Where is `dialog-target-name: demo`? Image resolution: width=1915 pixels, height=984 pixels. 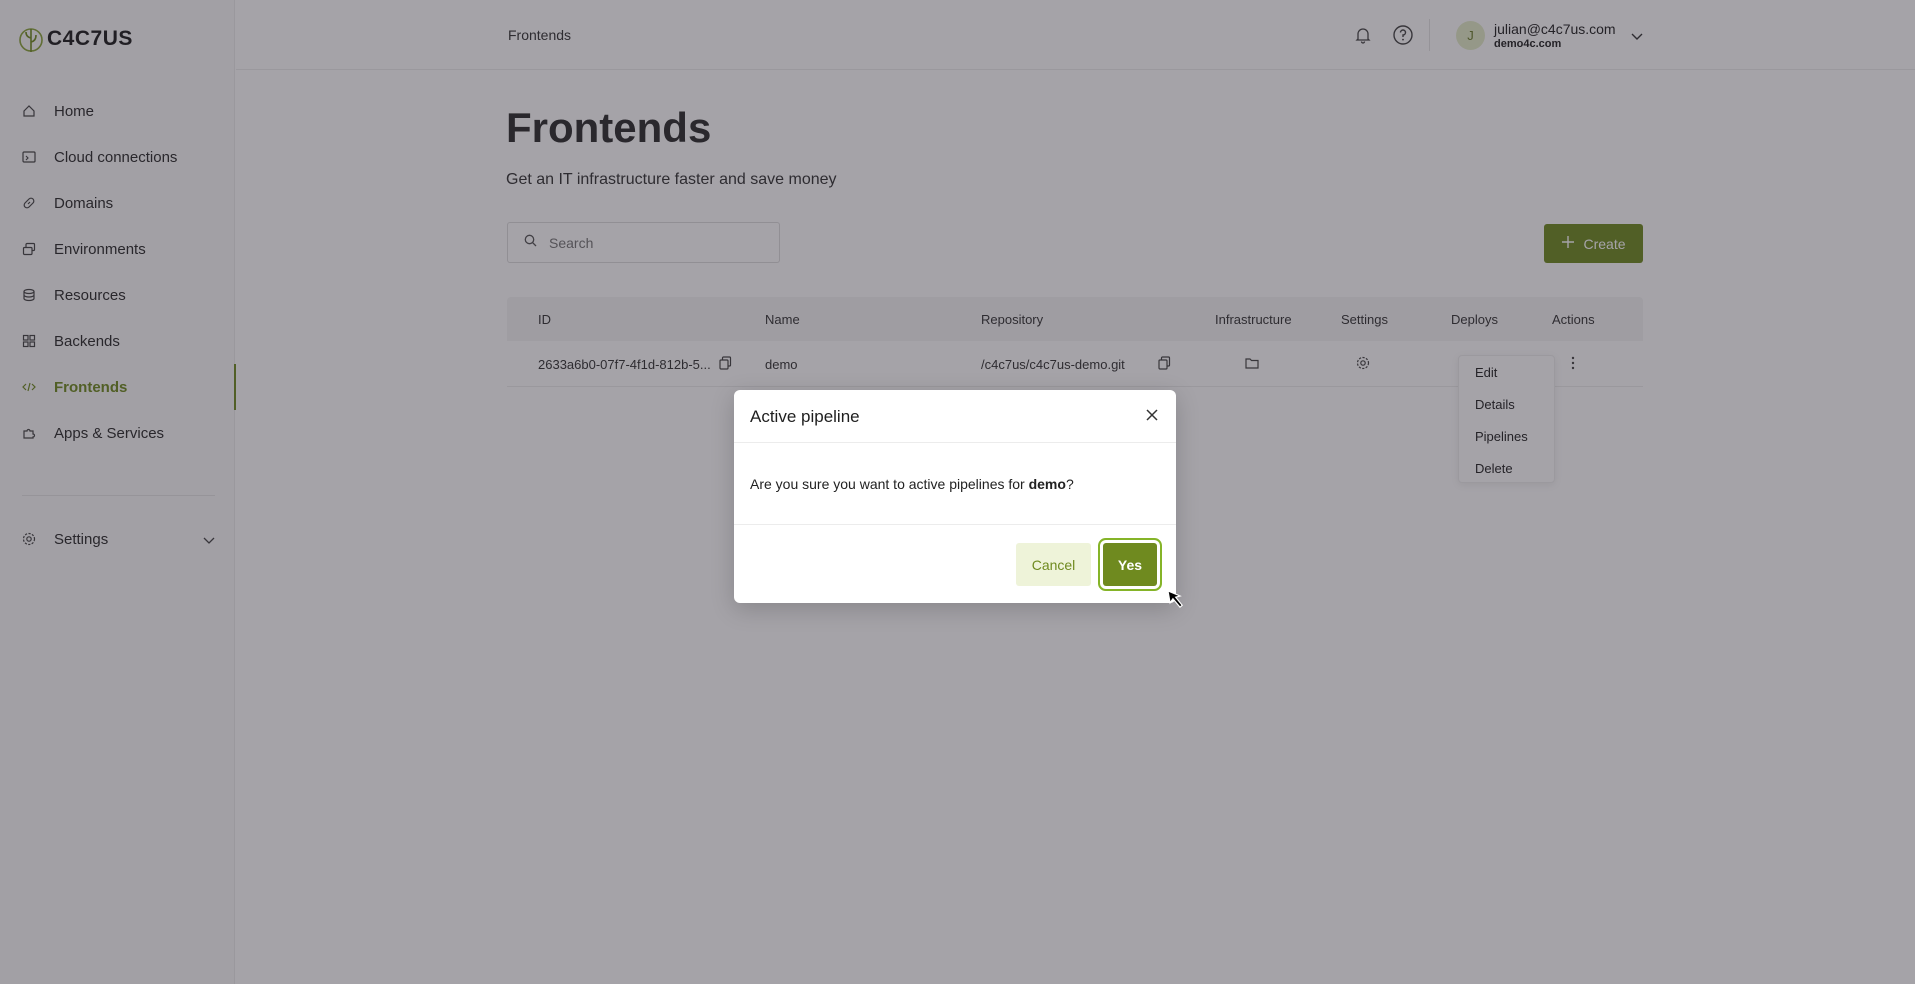
dialog-target-name: demo is located at coordinates (1047, 484).